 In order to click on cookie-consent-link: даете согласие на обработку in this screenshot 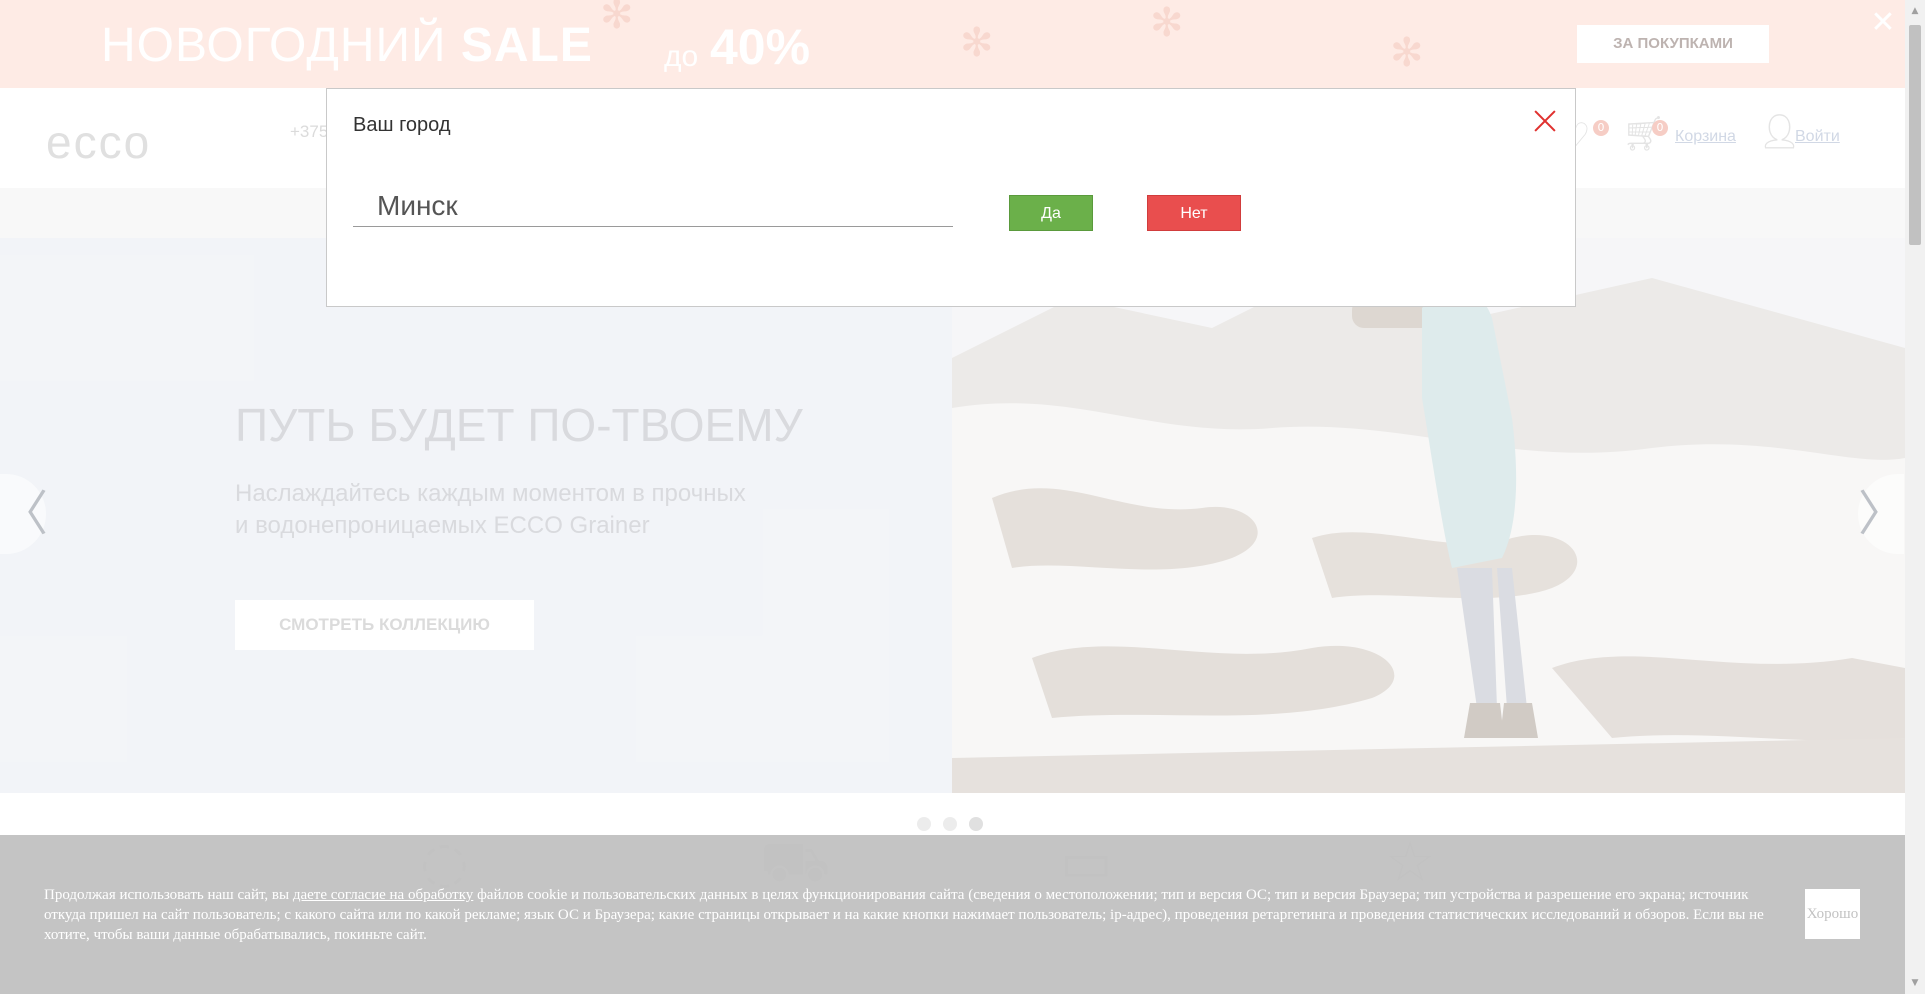, I will do `click(383, 895)`.